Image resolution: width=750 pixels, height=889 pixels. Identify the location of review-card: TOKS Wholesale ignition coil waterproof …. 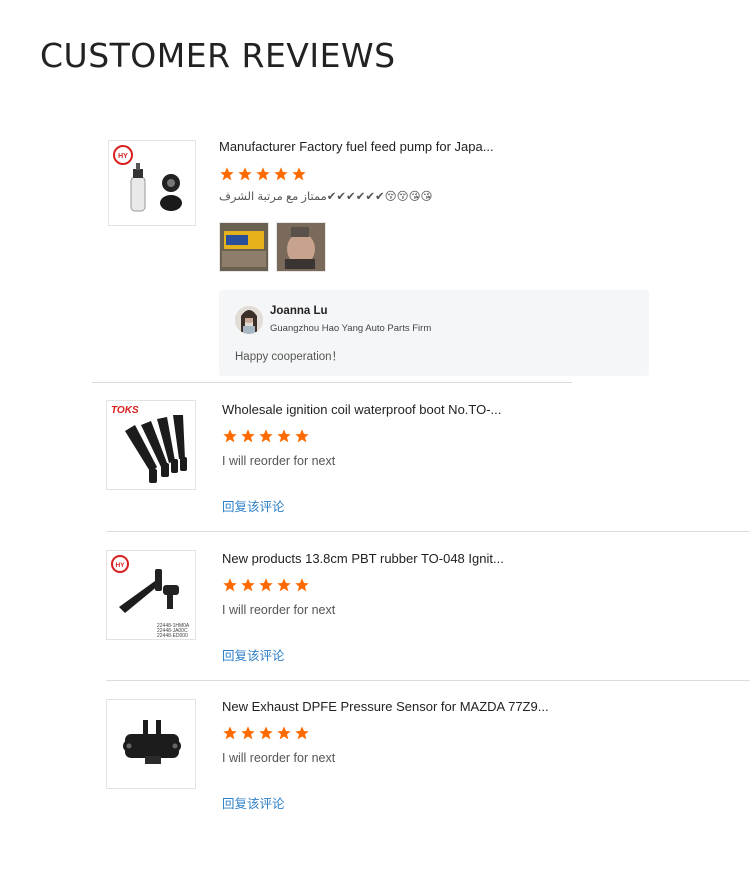
(423, 460).